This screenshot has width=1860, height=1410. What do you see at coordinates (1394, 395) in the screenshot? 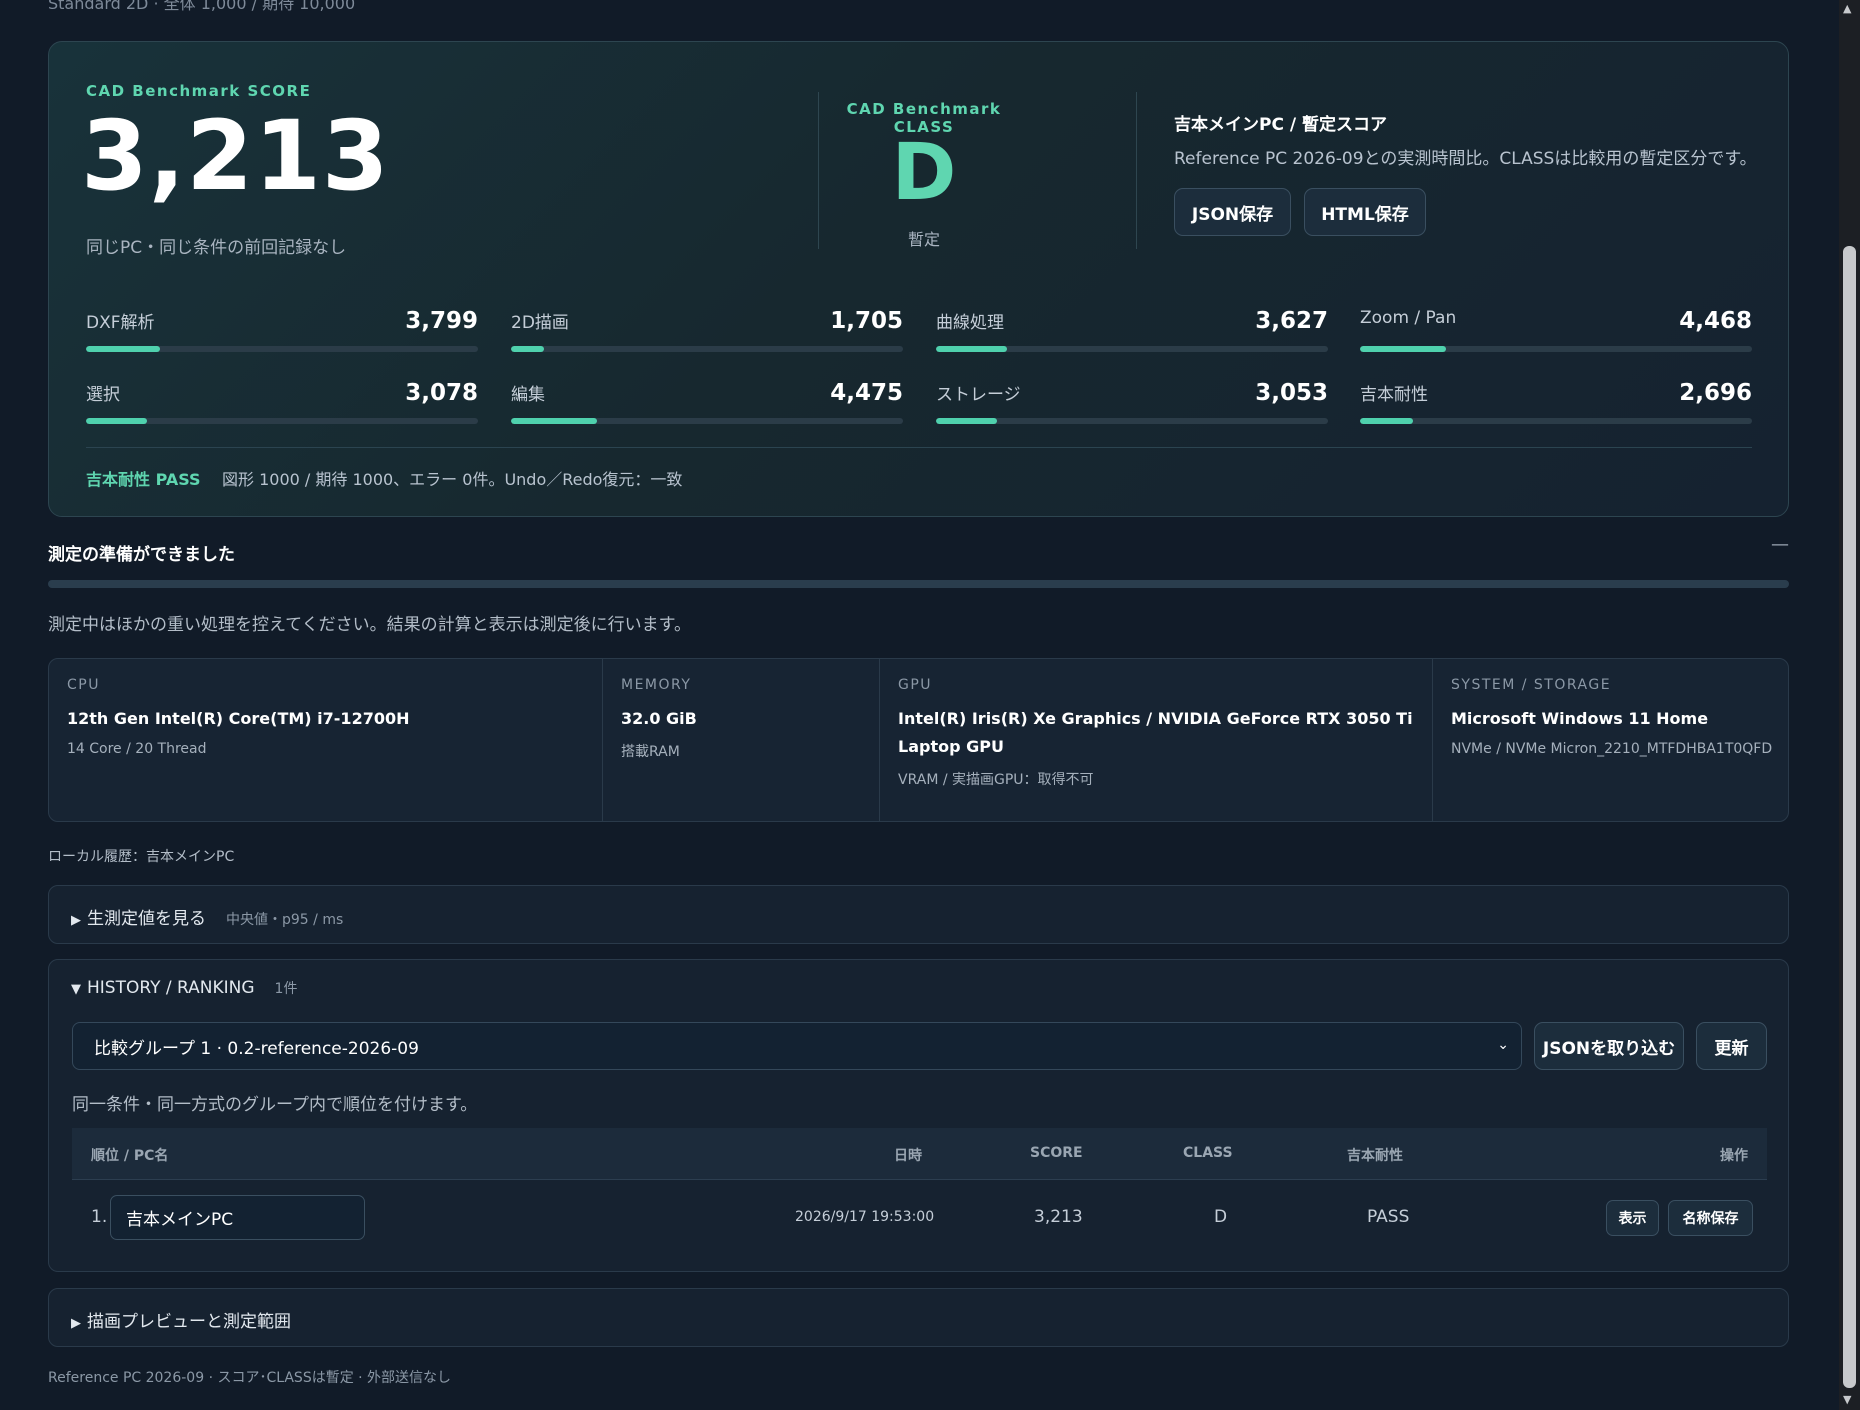
I see `metric-name: 吉本耐性` at bounding box center [1394, 395].